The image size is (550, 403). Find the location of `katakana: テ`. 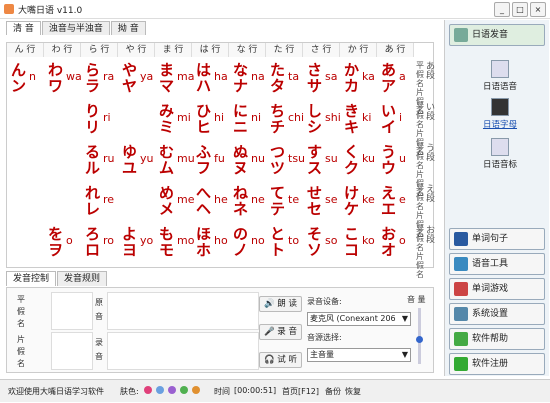

katakana: テ is located at coordinates (277, 209).